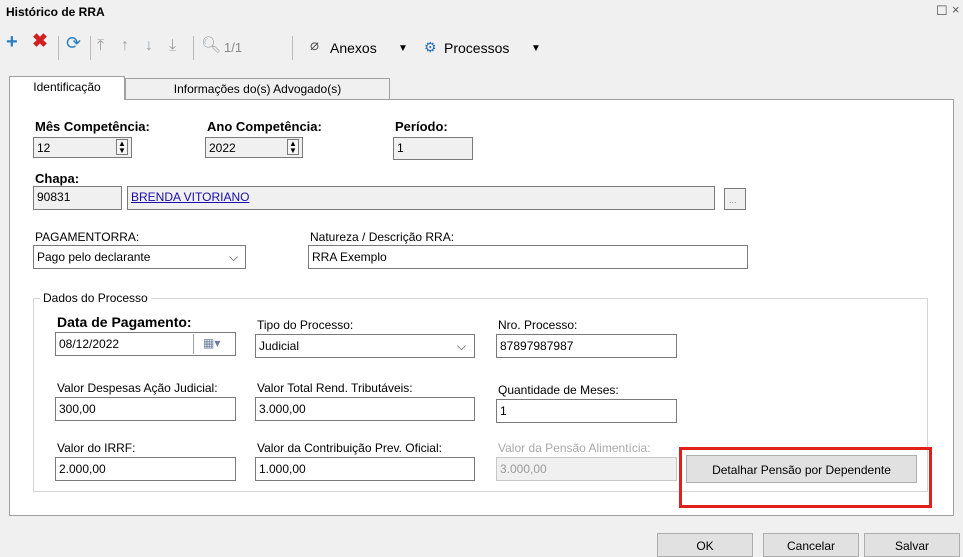 The height and width of the screenshot is (557, 963). I want to click on periodo-field: 1, so click(433, 148).